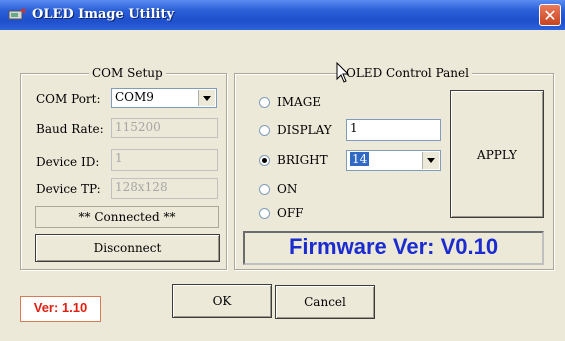 The width and height of the screenshot is (565, 341). What do you see at coordinates (103, 14) in the screenshot?
I see `window-title: OLED Image Utility` at bounding box center [103, 14].